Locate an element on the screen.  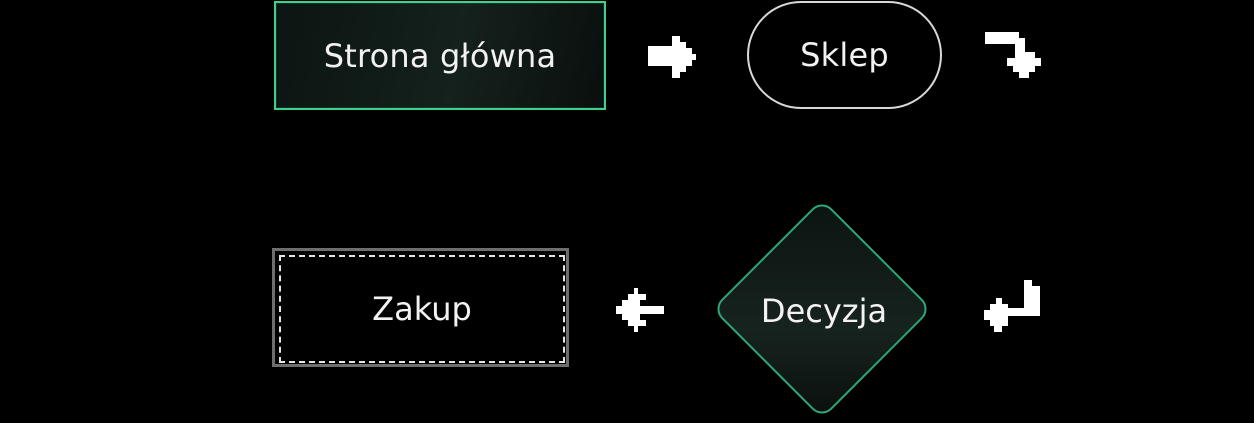
node-purchase-inner: Zakup is located at coordinates (422, 309).